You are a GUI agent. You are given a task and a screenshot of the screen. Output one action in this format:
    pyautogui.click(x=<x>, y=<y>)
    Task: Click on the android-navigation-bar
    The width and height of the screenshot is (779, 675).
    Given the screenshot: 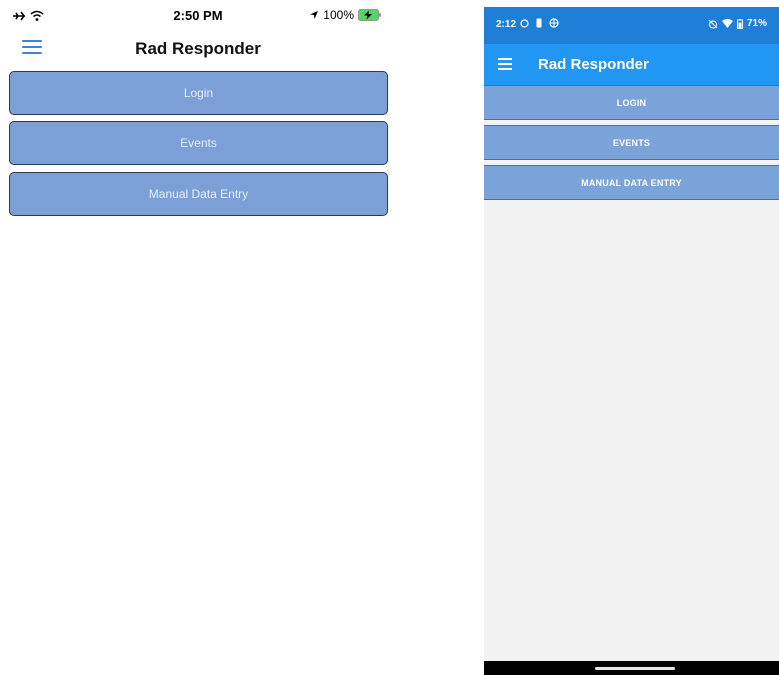 What is the action you would take?
    pyautogui.click(x=631, y=668)
    